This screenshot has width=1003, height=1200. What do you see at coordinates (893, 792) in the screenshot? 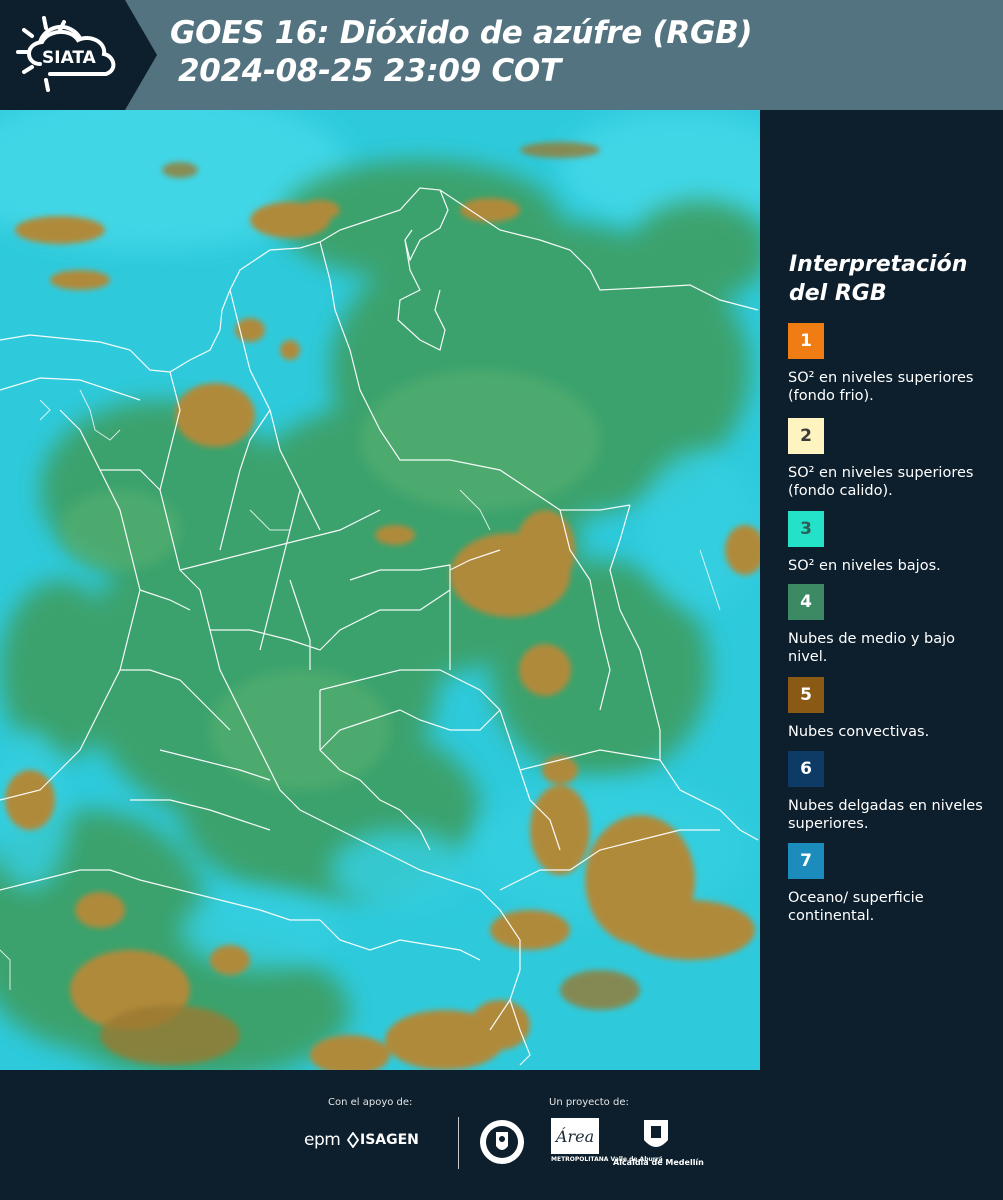
I see `legend-item-6: 6 Nubes delgadas en niveles superiores.` at bounding box center [893, 792].